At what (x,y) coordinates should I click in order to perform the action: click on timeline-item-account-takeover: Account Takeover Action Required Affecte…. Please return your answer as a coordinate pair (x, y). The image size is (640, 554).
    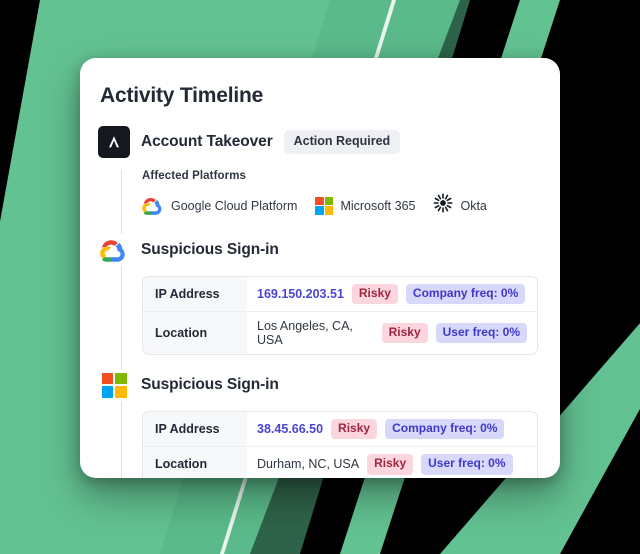
    Looking at the image, I should click on (318, 180).